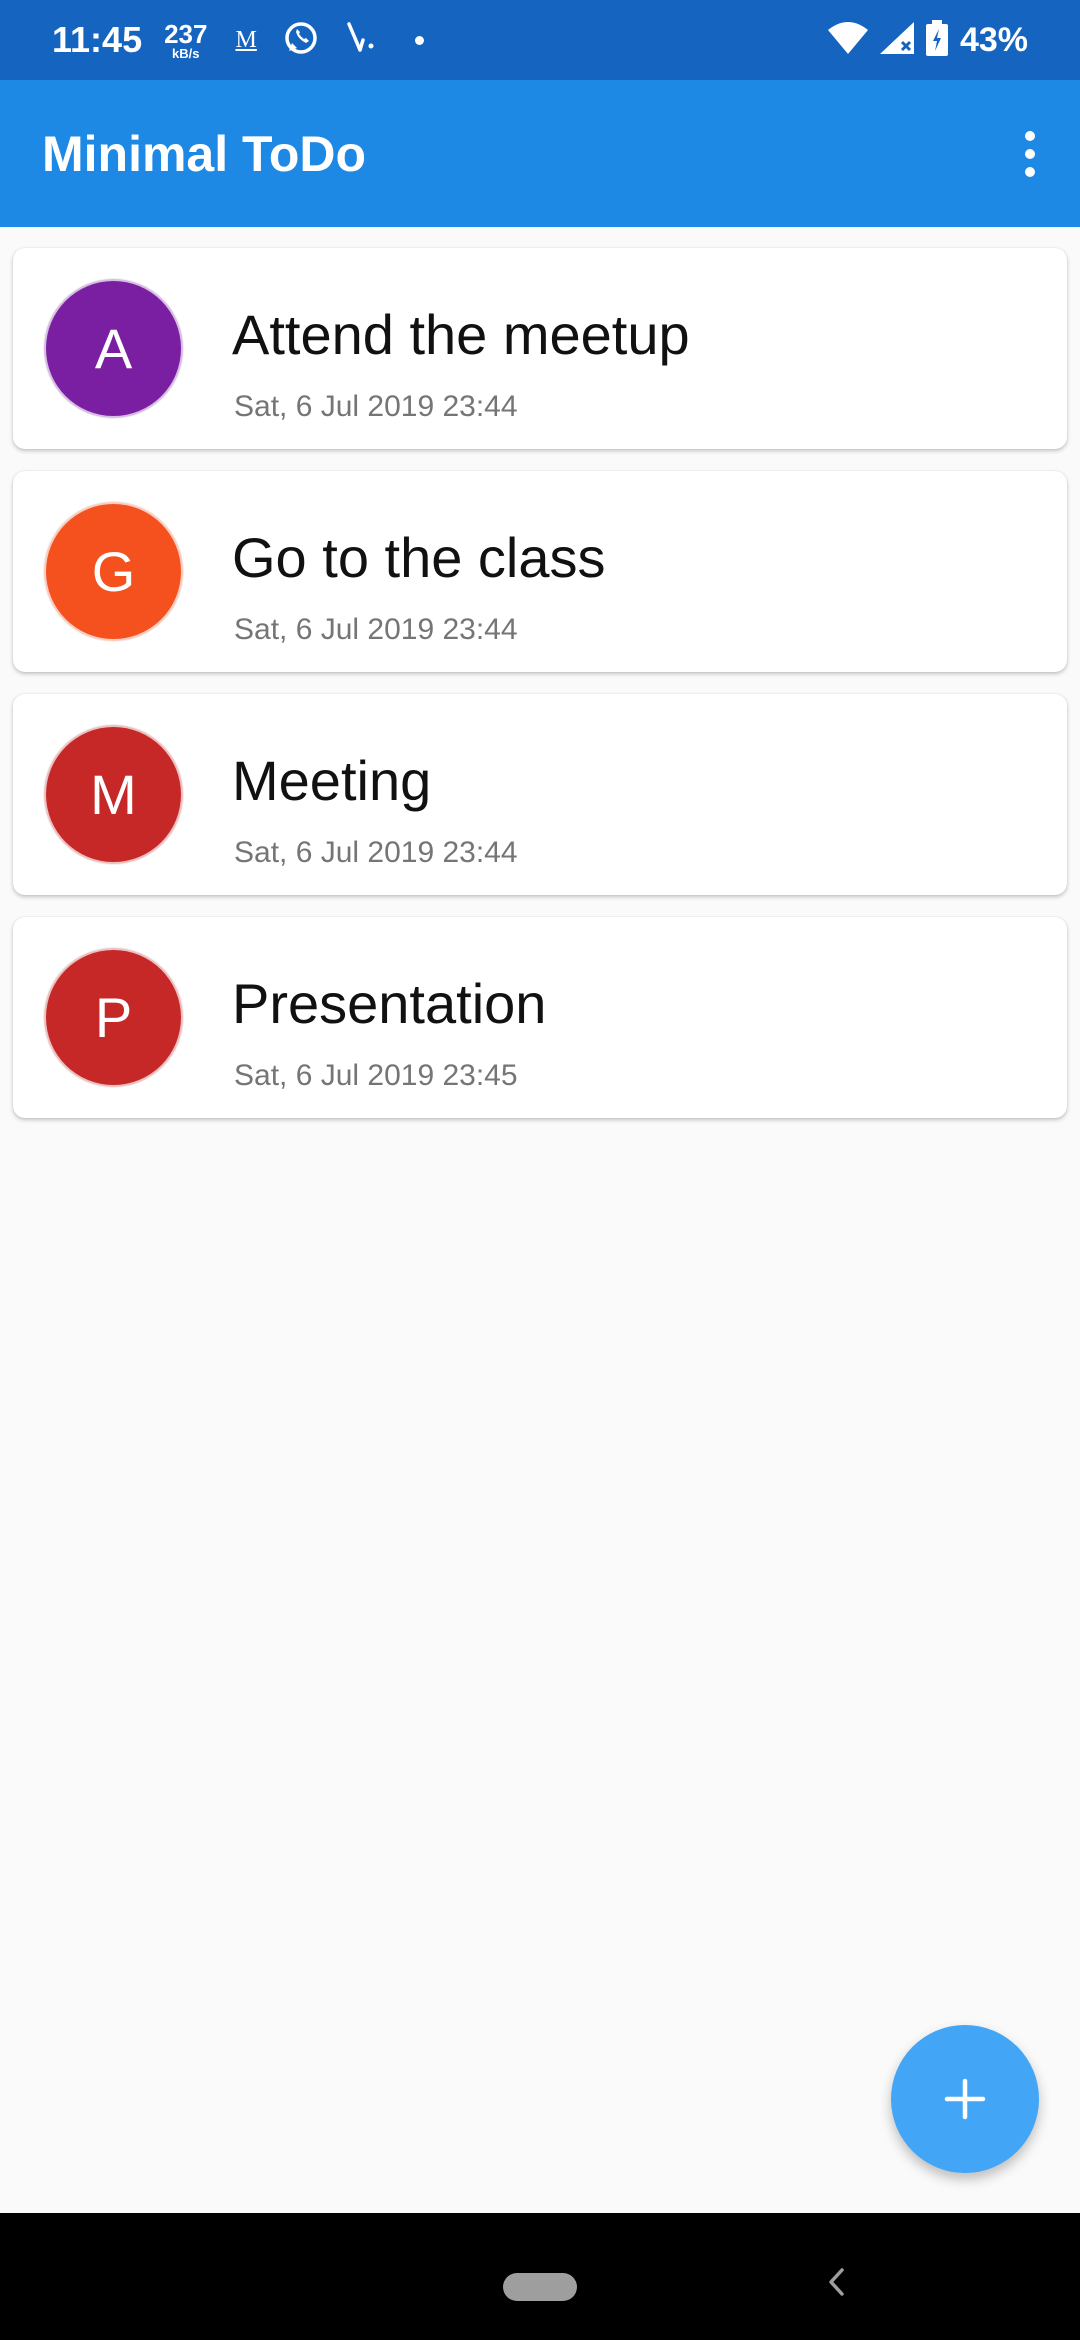 Image resolution: width=1080 pixels, height=2340 pixels. I want to click on todo-item: G Go to the class Sat, 6 Jul 2019 23:44, so click(540, 571).